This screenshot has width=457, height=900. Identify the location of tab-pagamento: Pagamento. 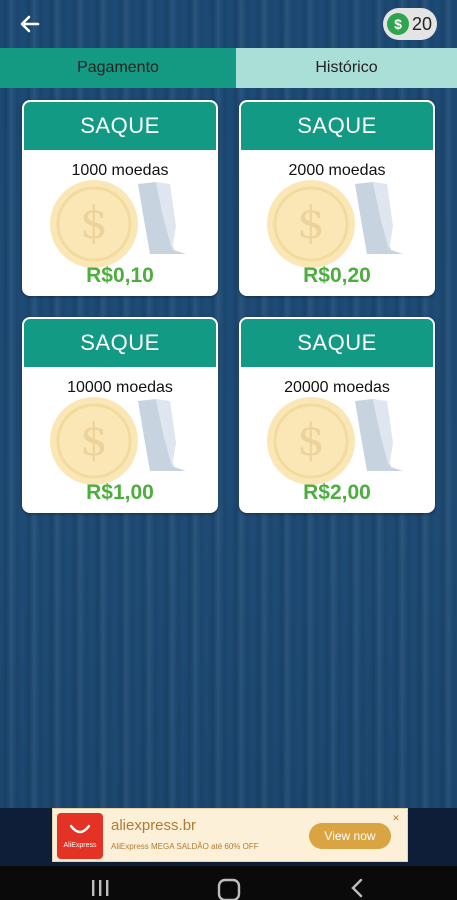
(118, 68).